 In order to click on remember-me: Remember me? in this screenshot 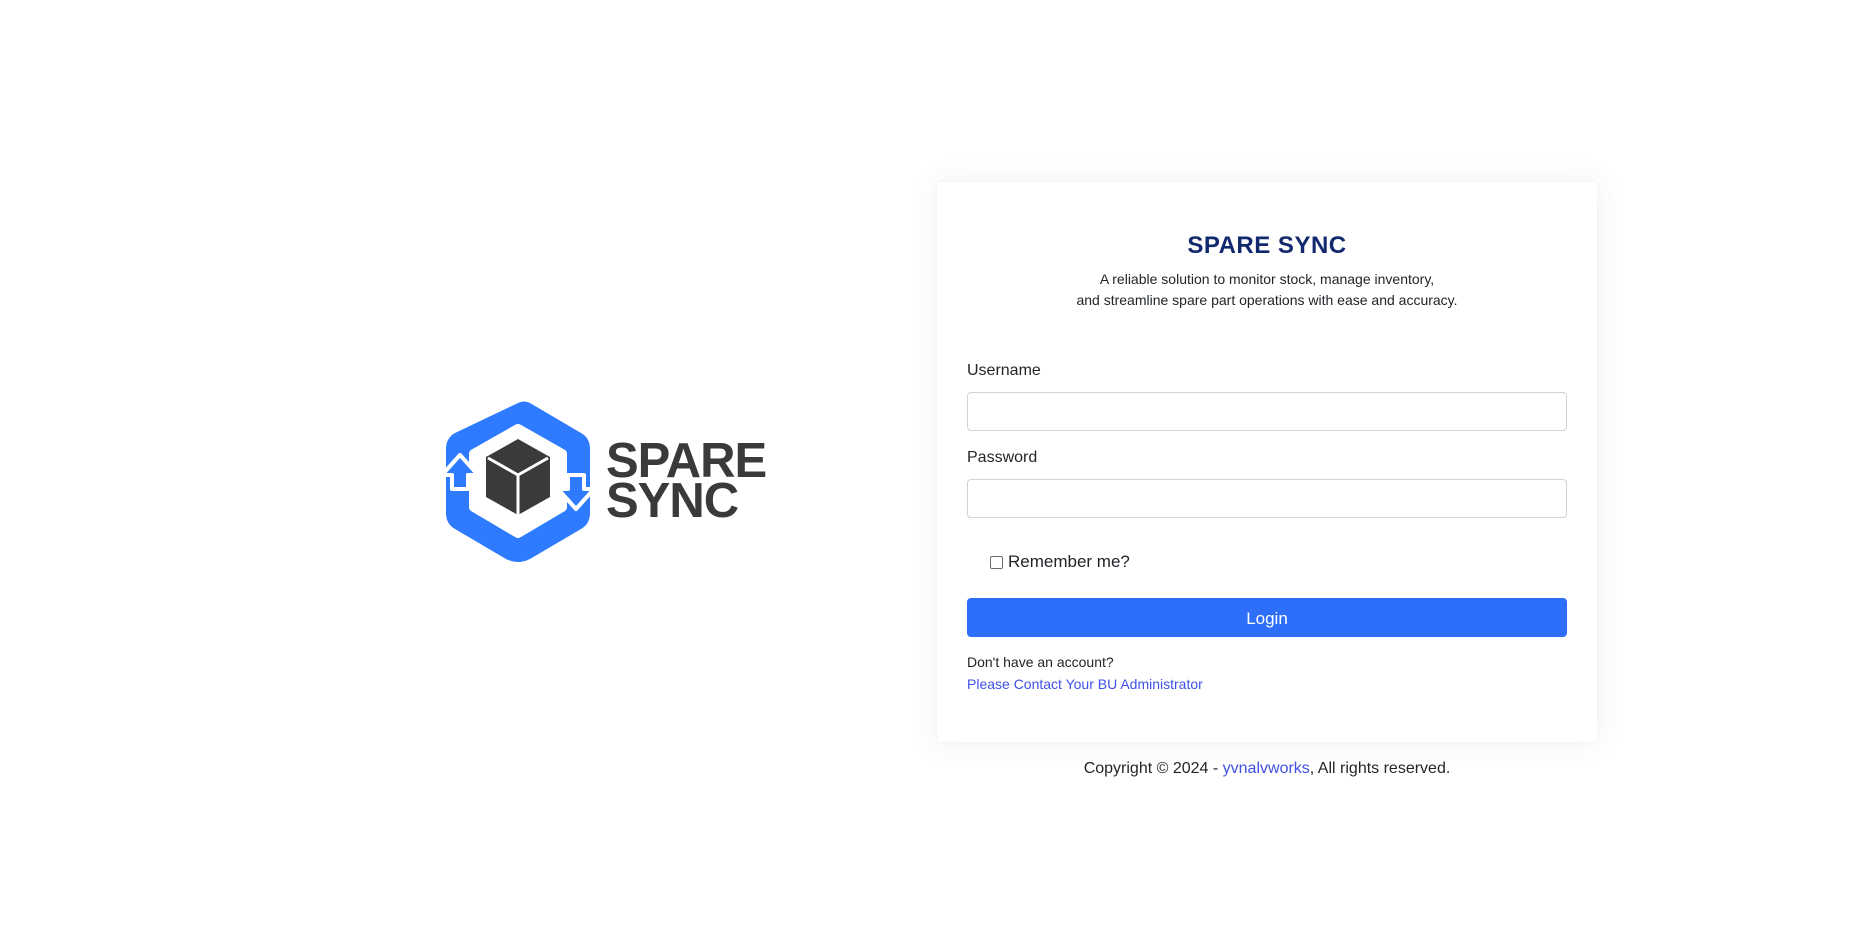, I will do `click(1060, 562)`.